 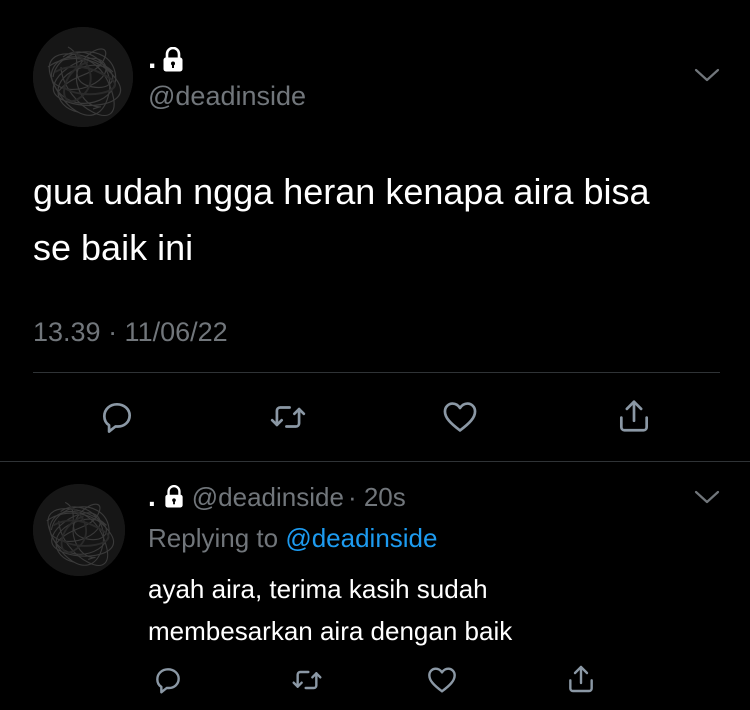 What do you see at coordinates (130, 332) in the screenshot?
I see `timestamp: 13.39 · 11/06/22` at bounding box center [130, 332].